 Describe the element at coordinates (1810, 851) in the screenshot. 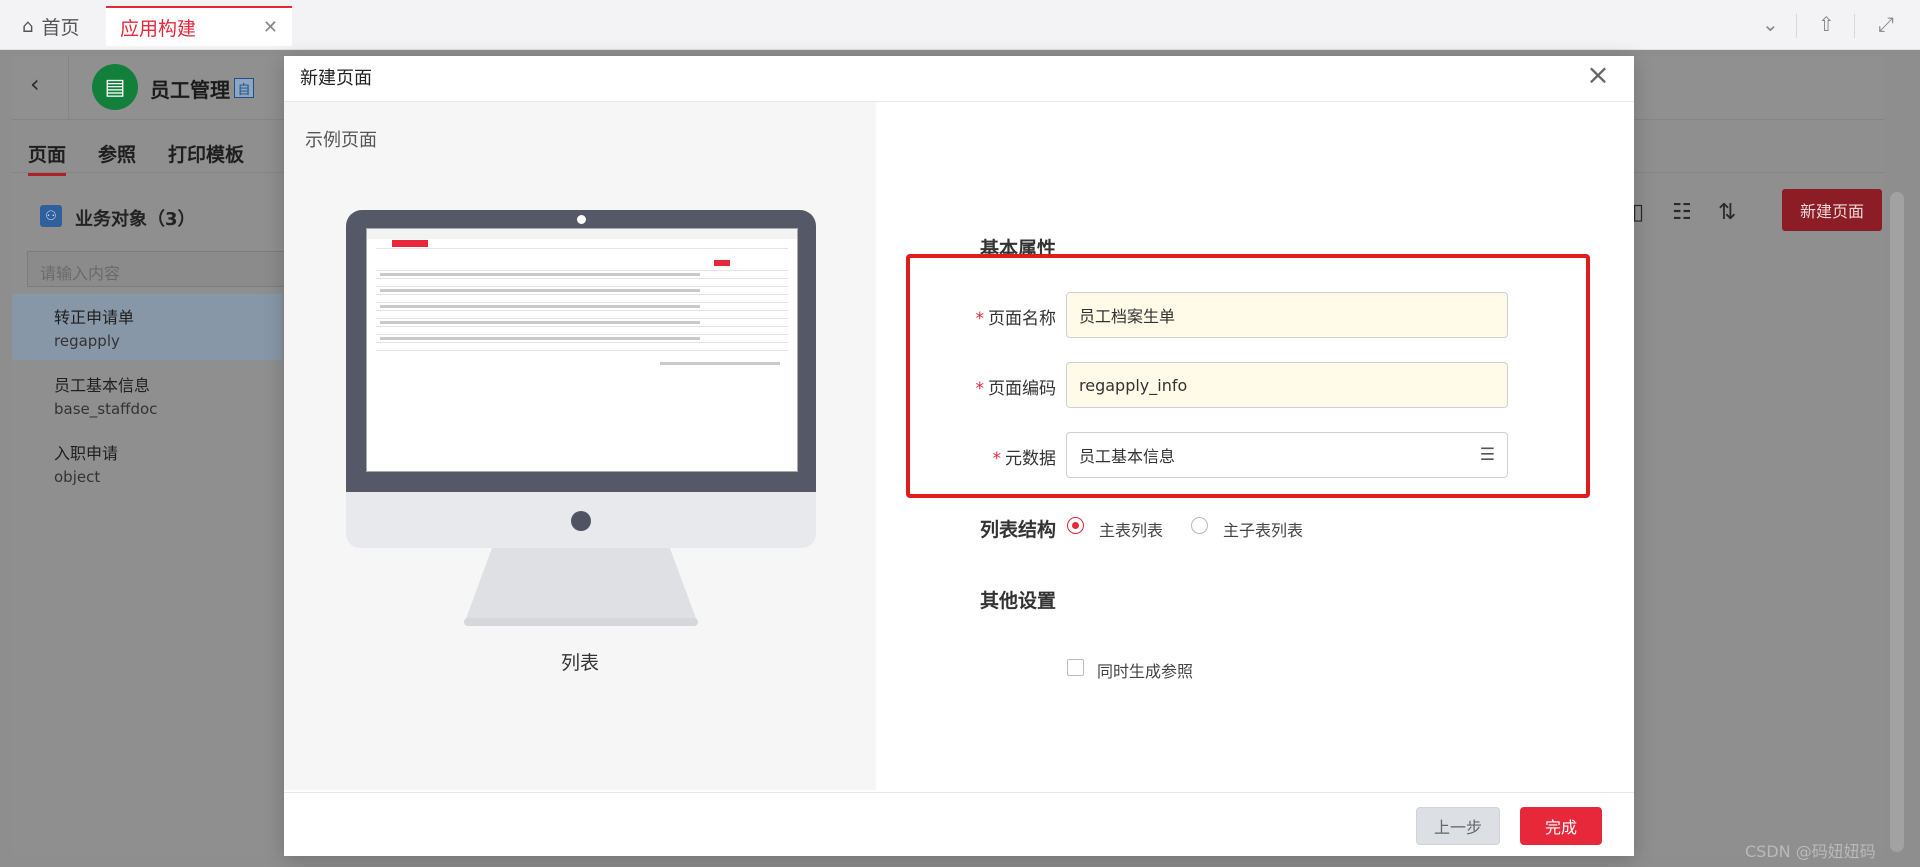

I see `watermark: CSDN @码妞妞码` at that location.